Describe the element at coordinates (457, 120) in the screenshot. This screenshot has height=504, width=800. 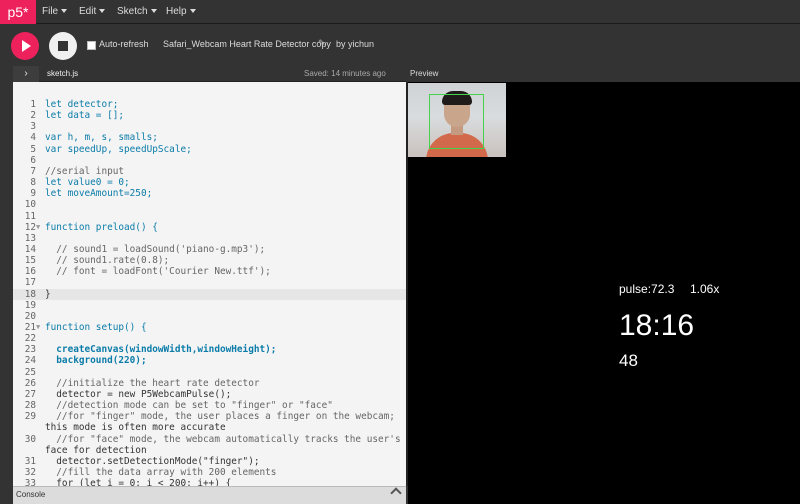
I see `webcam-feed` at that location.